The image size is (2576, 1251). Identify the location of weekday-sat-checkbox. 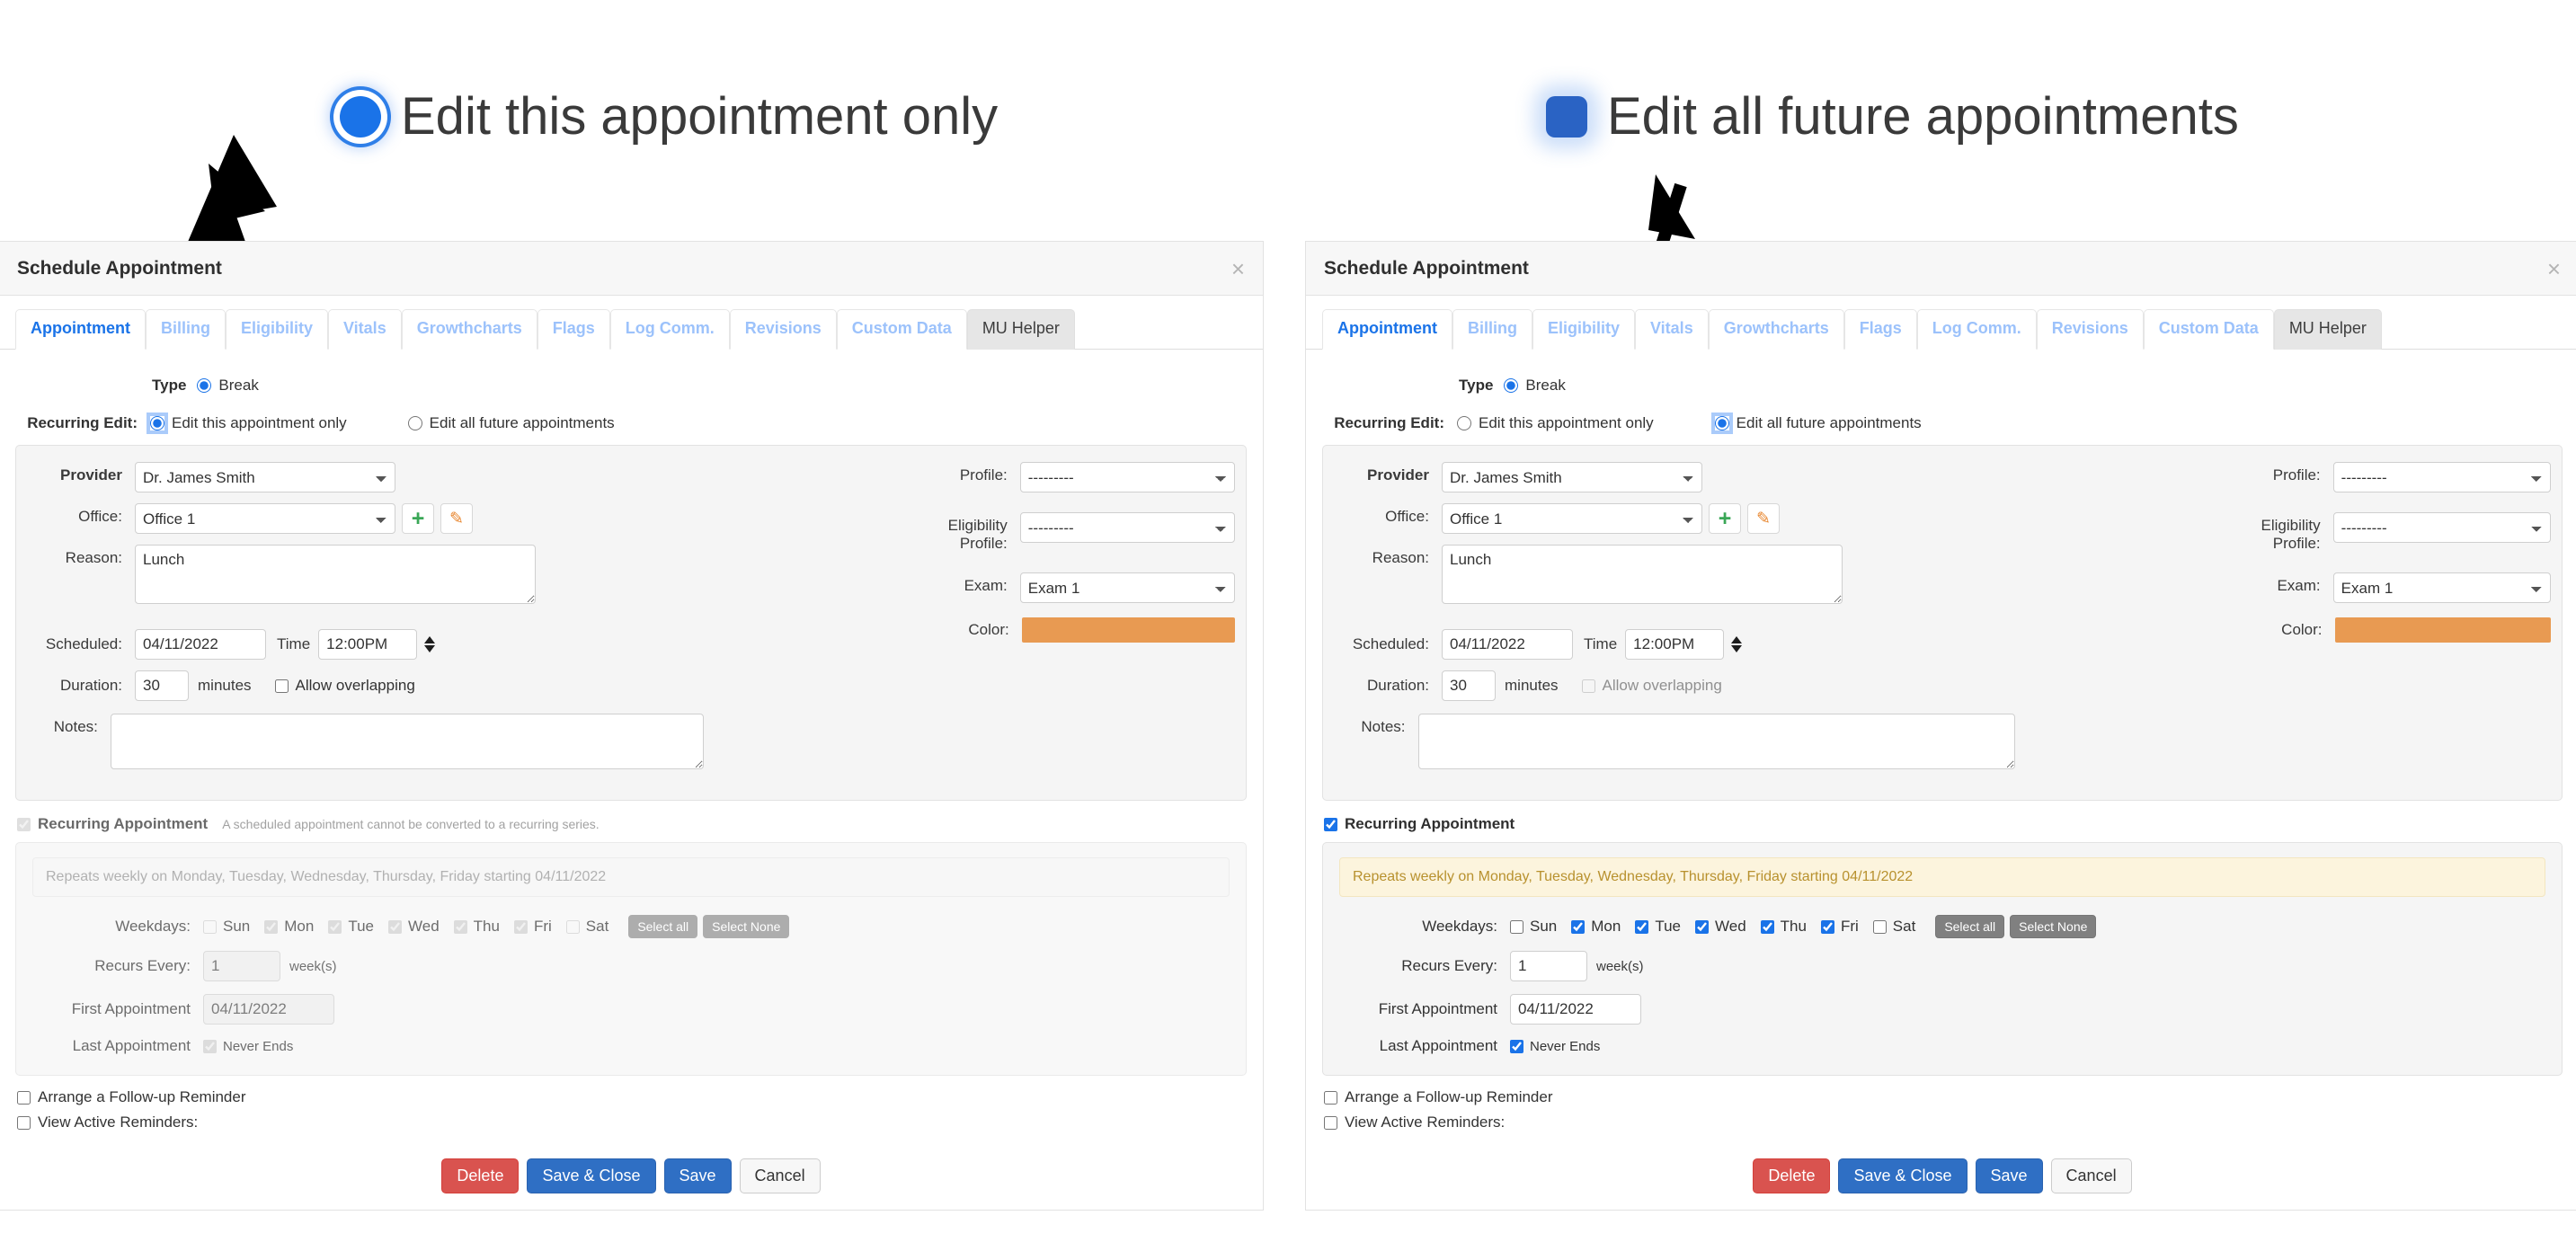
(572, 926).